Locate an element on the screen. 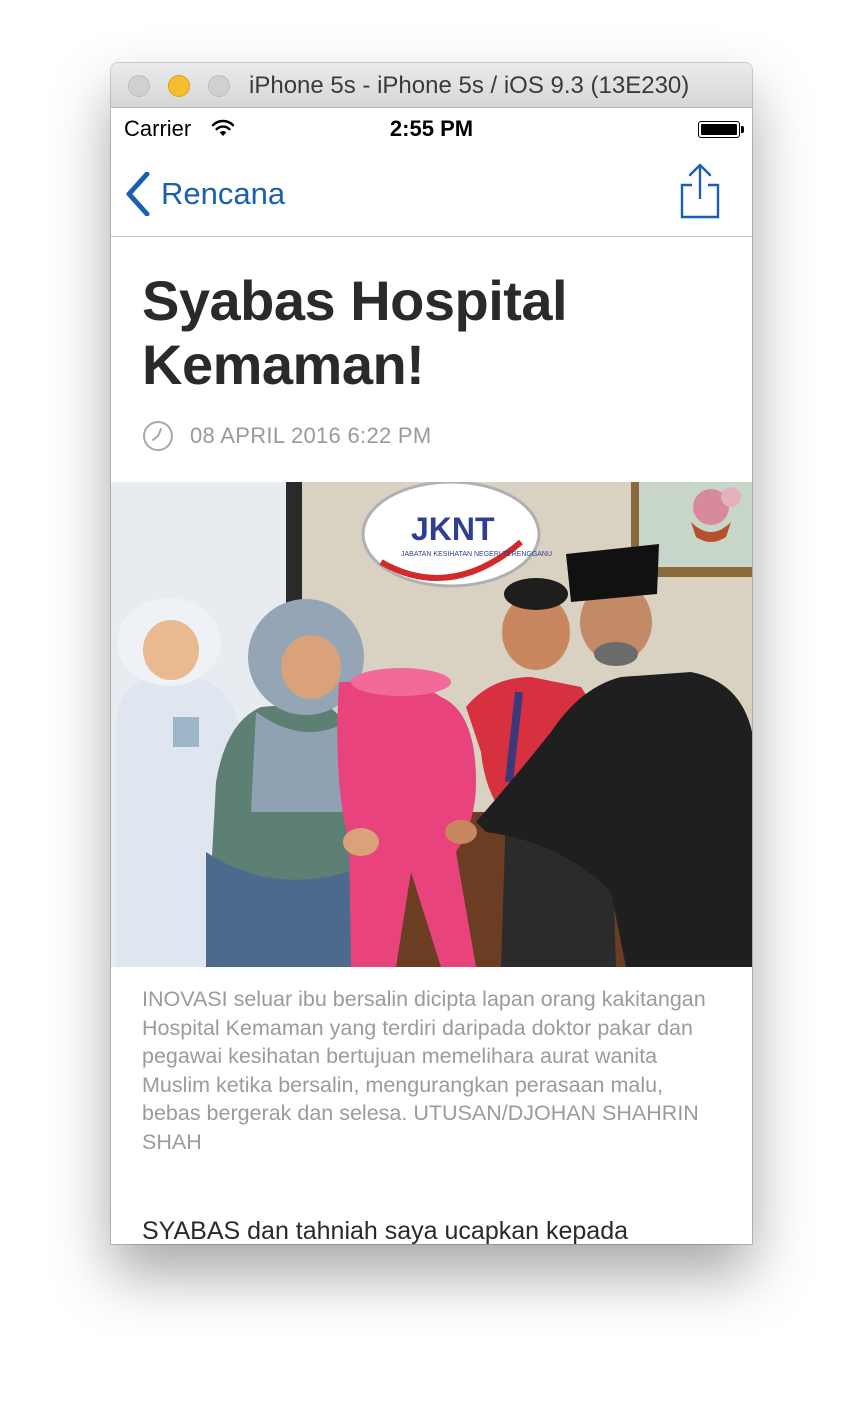 This screenshot has height=1404, width=864. article-date: 08 APRIL 2016 6:22 PM is located at coordinates (311, 435).